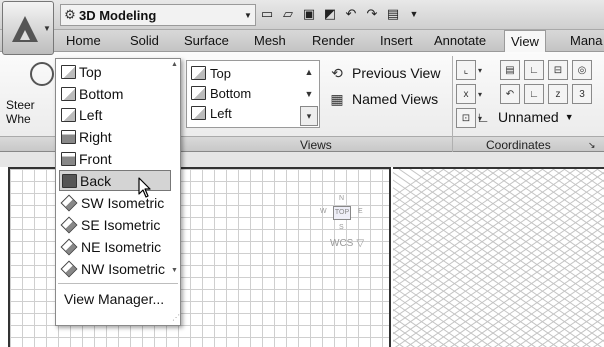 The height and width of the screenshot is (347, 604). Describe the element at coordinates (115, 136) in the screenshot. I see `menu-item-right: Right` at that location.